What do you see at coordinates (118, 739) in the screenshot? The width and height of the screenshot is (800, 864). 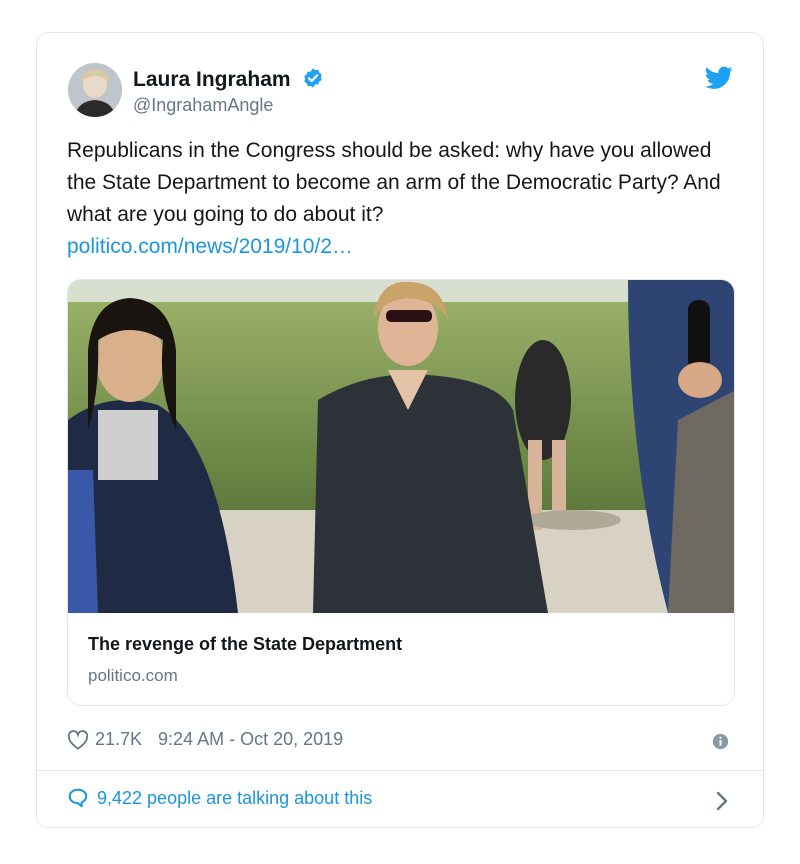 I see `like-count: 21.7K` at bounding box center [118, 739].